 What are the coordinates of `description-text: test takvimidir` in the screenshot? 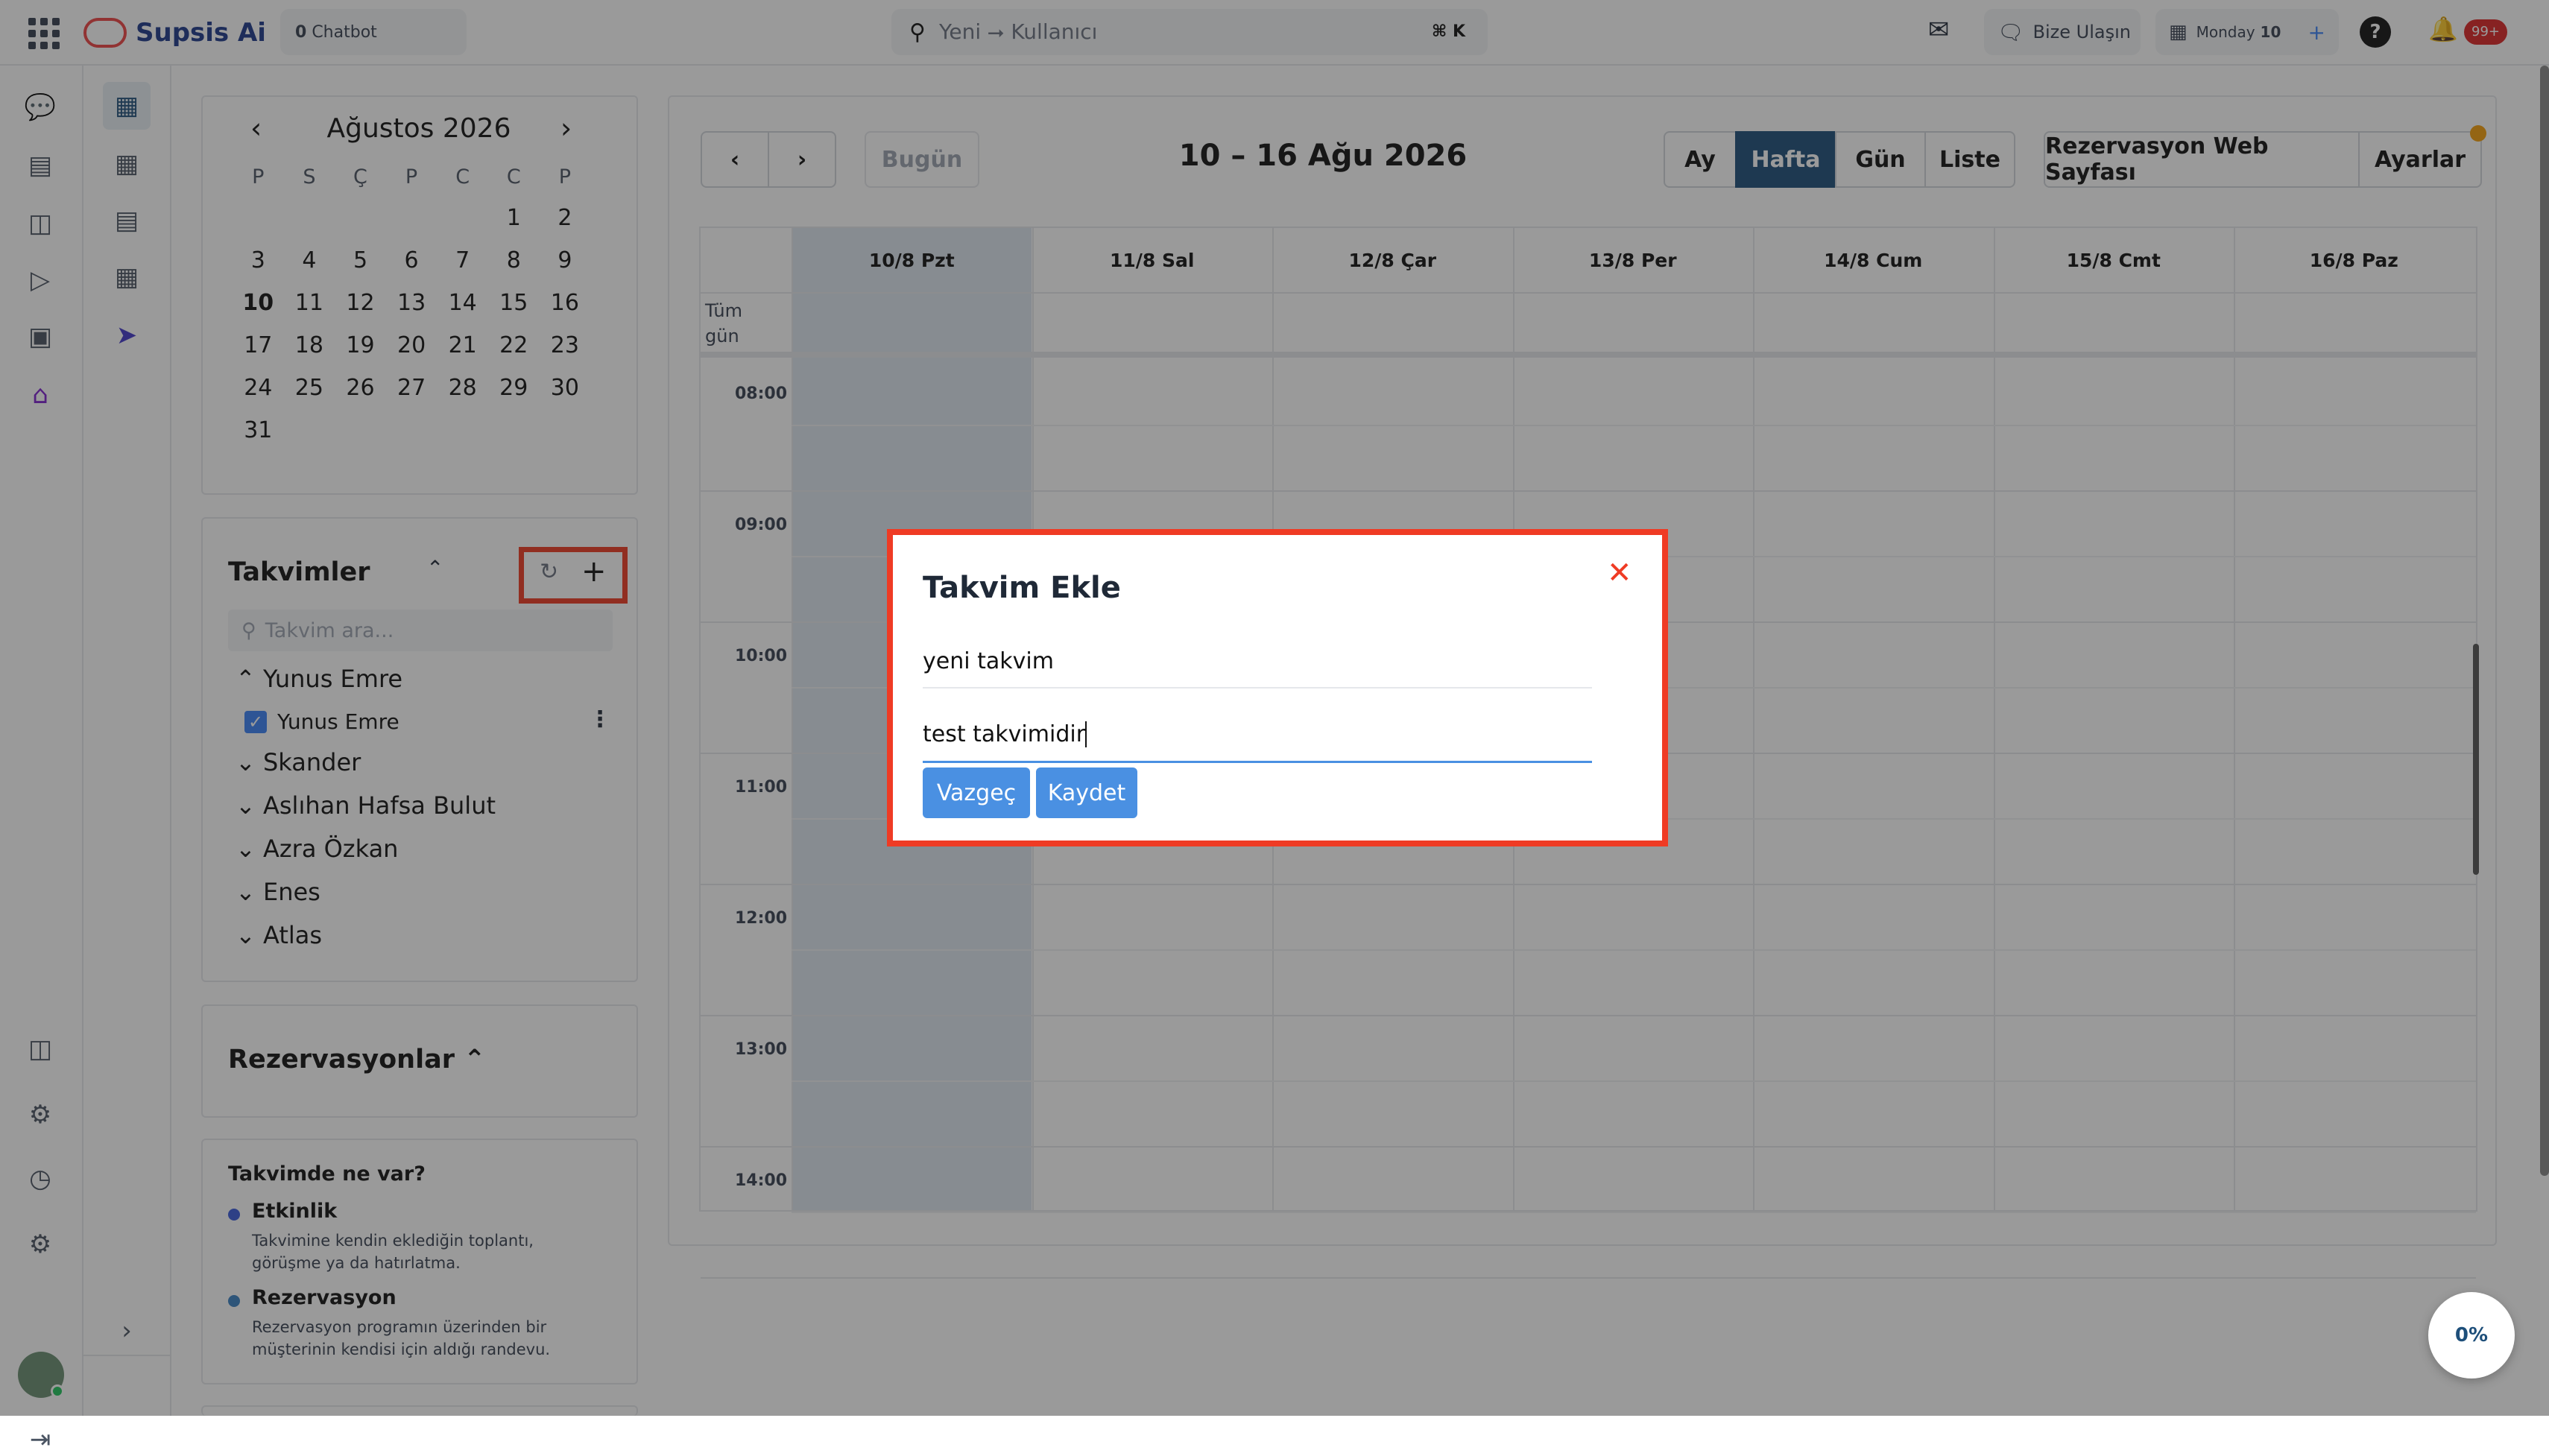 It's located at (1004, 734).